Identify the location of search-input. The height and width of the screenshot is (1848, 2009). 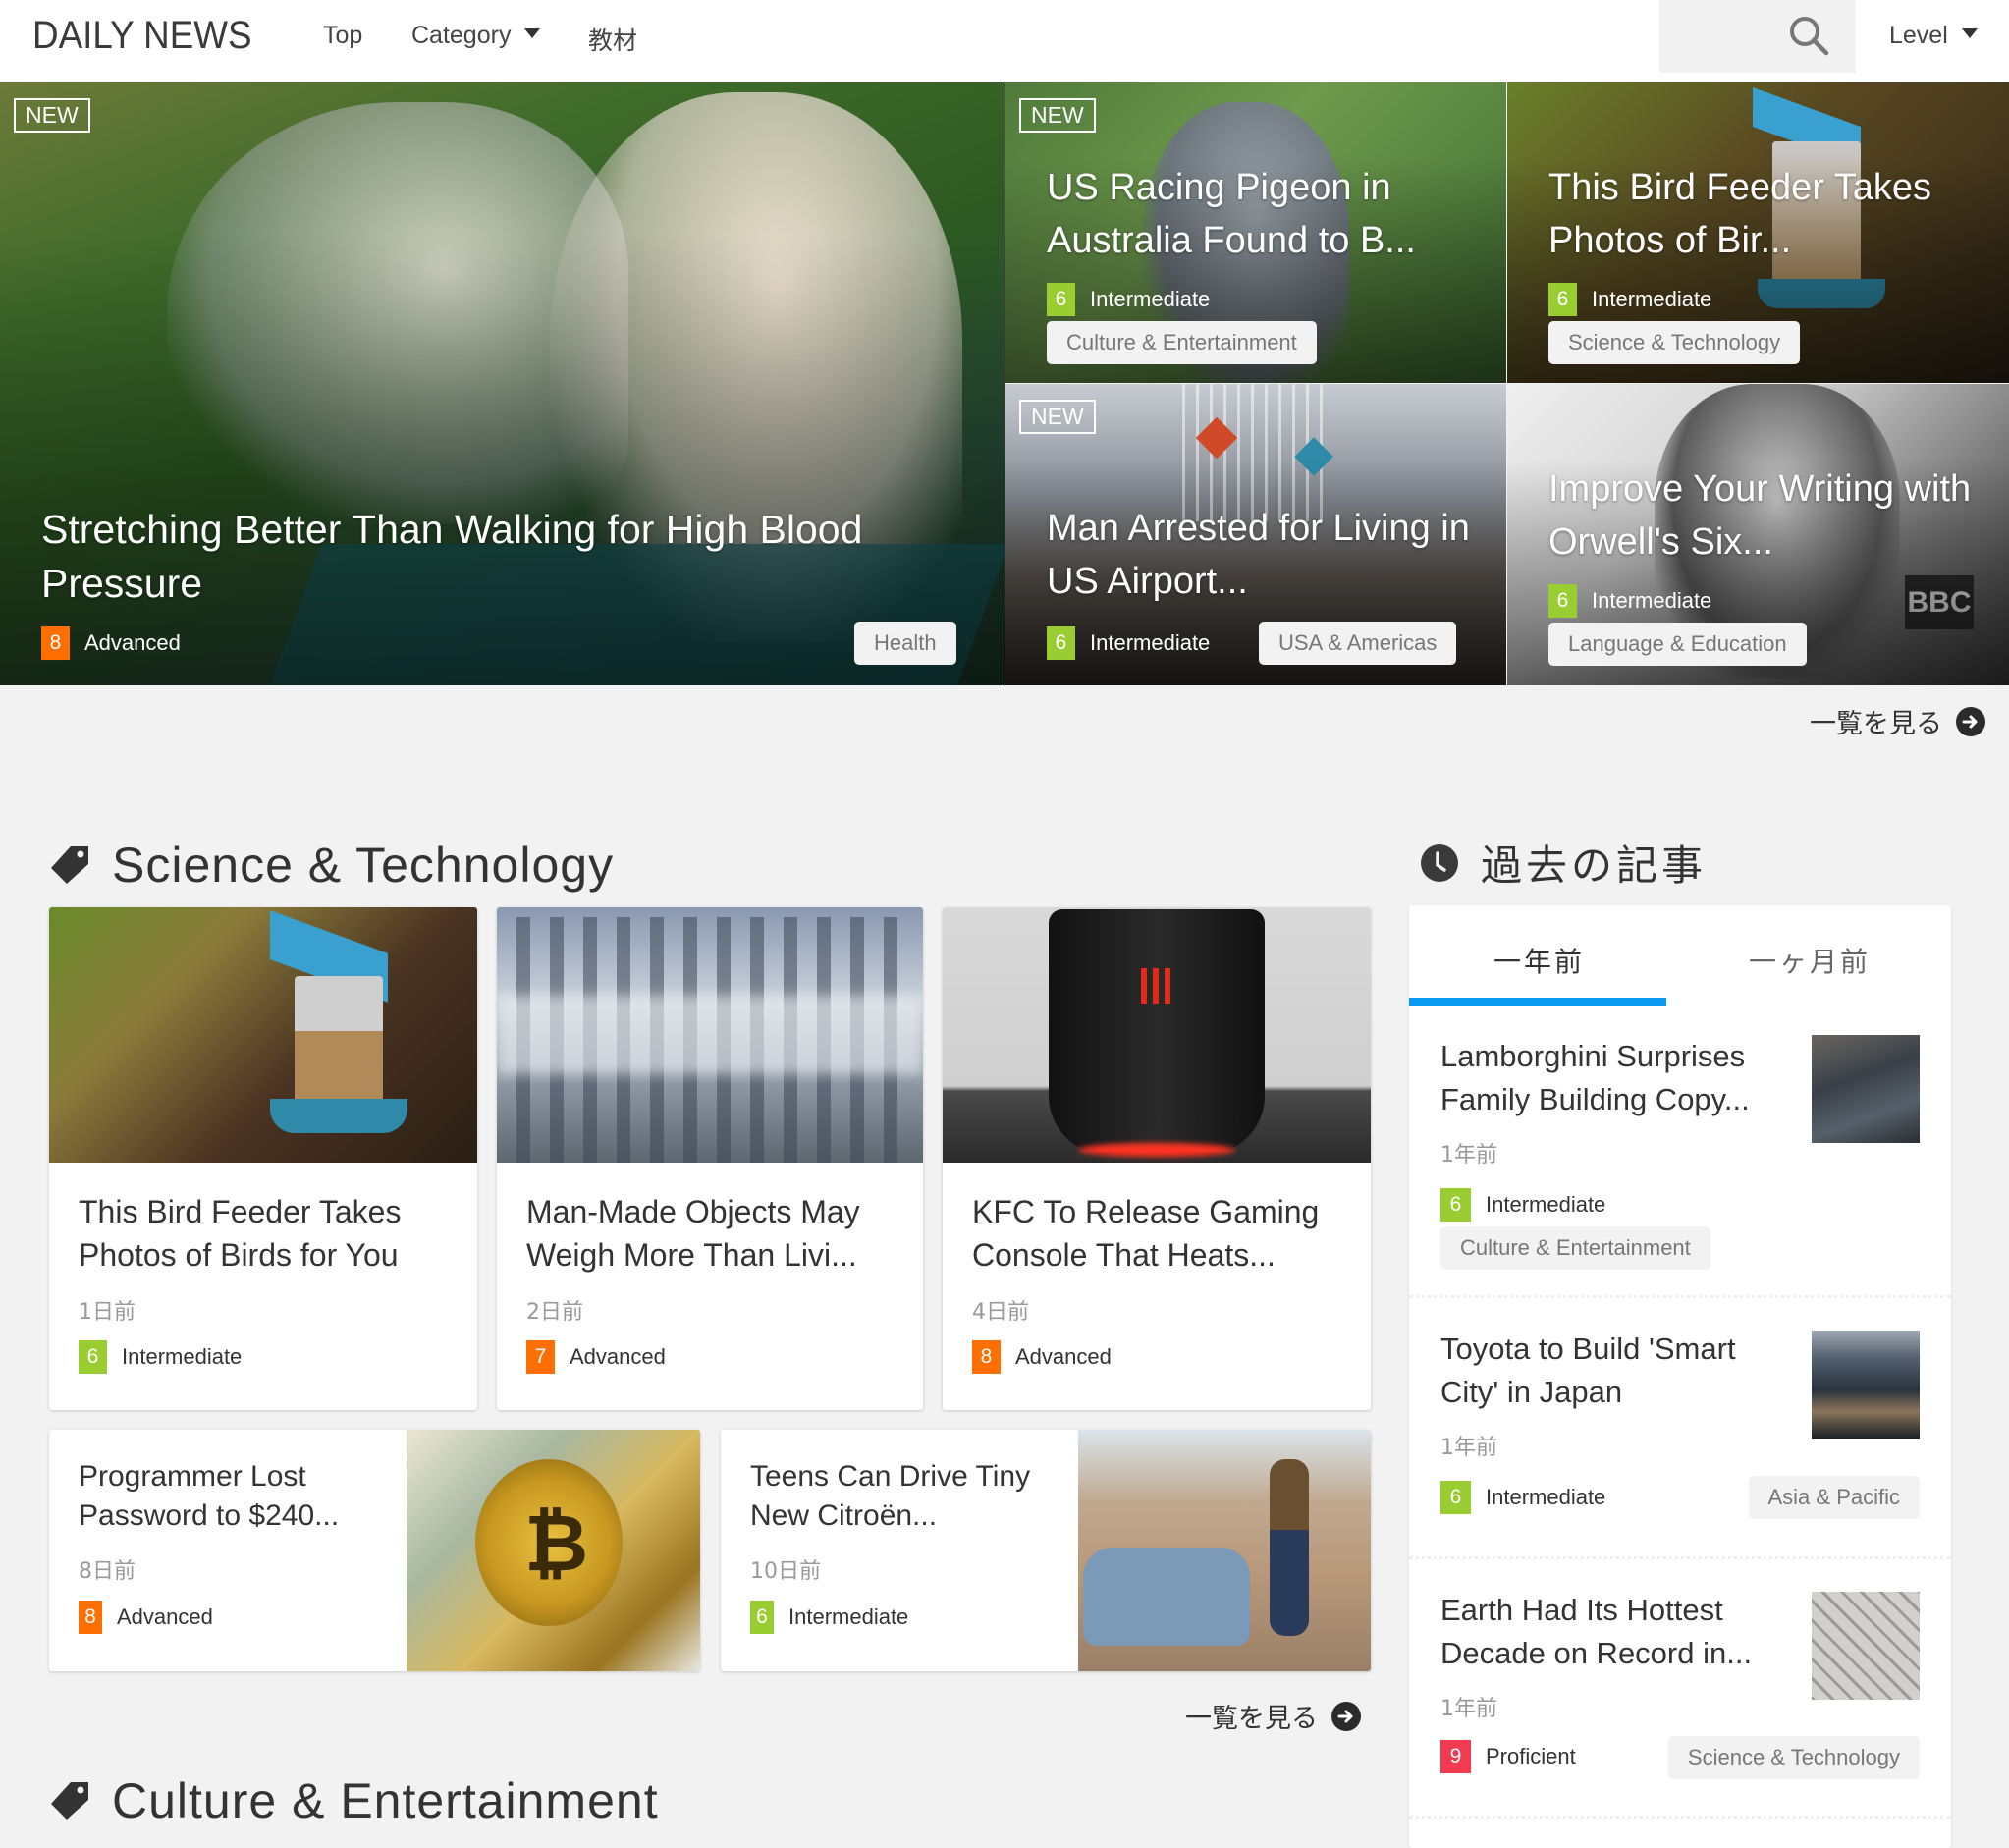
(1757, 37).